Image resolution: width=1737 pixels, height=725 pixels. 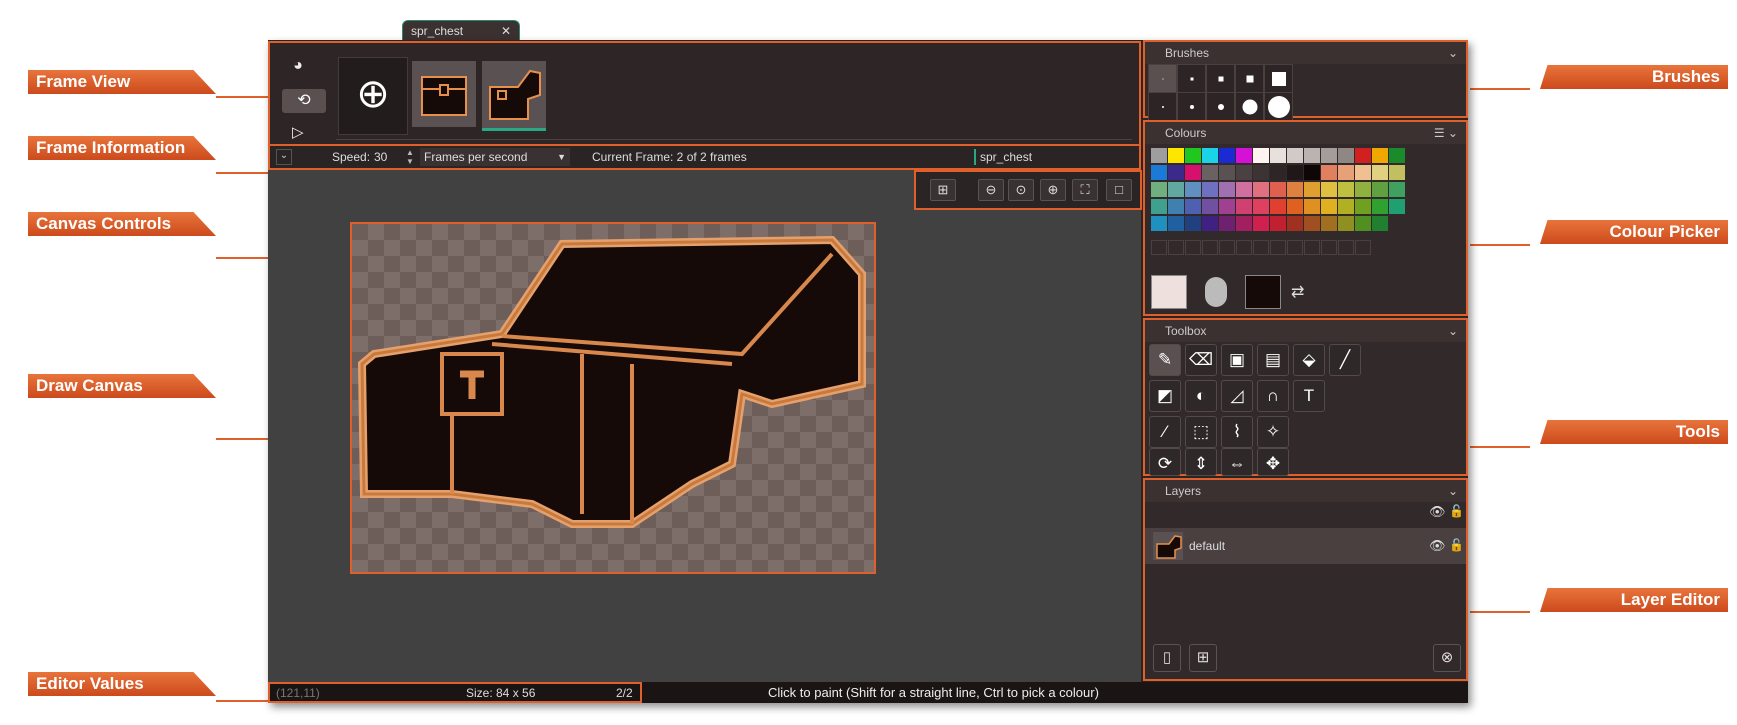 I want to click on chevron-down-icon: ☰ ⌄, so click(x=1446, y=133).